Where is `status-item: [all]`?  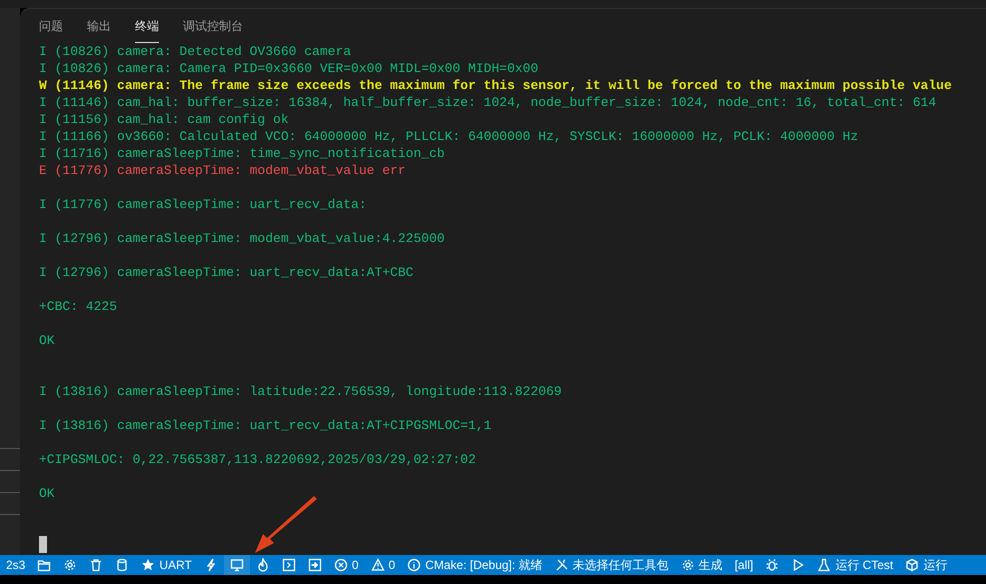 status-item: [all] is located at coordinates (744, 565).